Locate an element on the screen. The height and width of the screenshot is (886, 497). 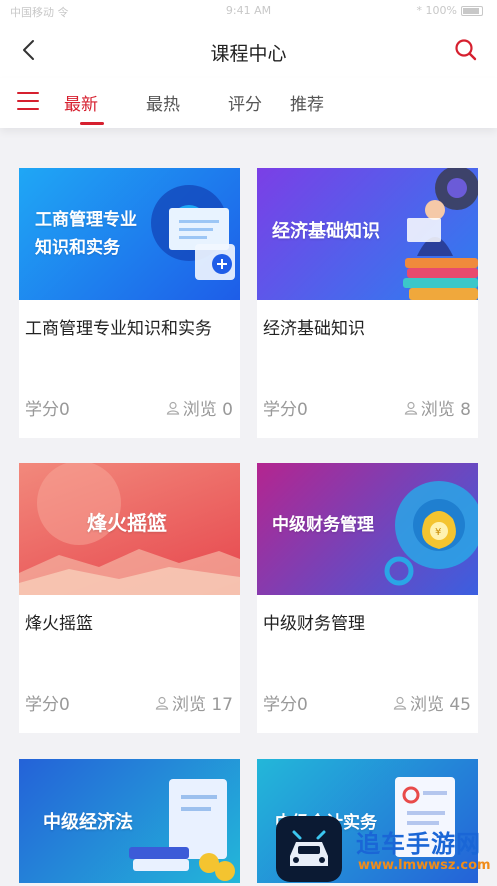
tab-hottest: 最热 is located at coordinates (163, 102).